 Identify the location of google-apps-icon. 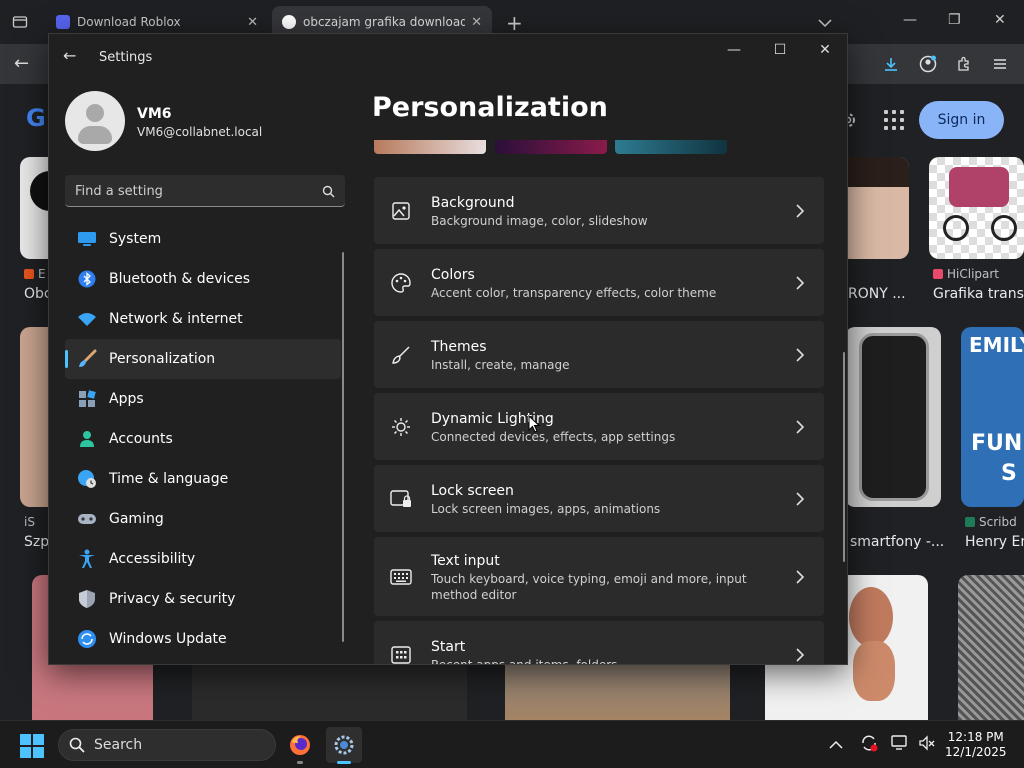
(894, 120).